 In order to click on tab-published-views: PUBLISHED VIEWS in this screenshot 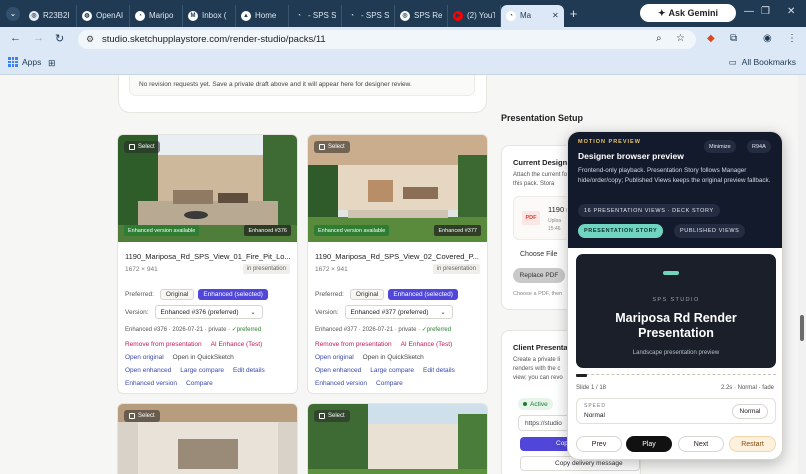, I will do `click(710, 231)`.